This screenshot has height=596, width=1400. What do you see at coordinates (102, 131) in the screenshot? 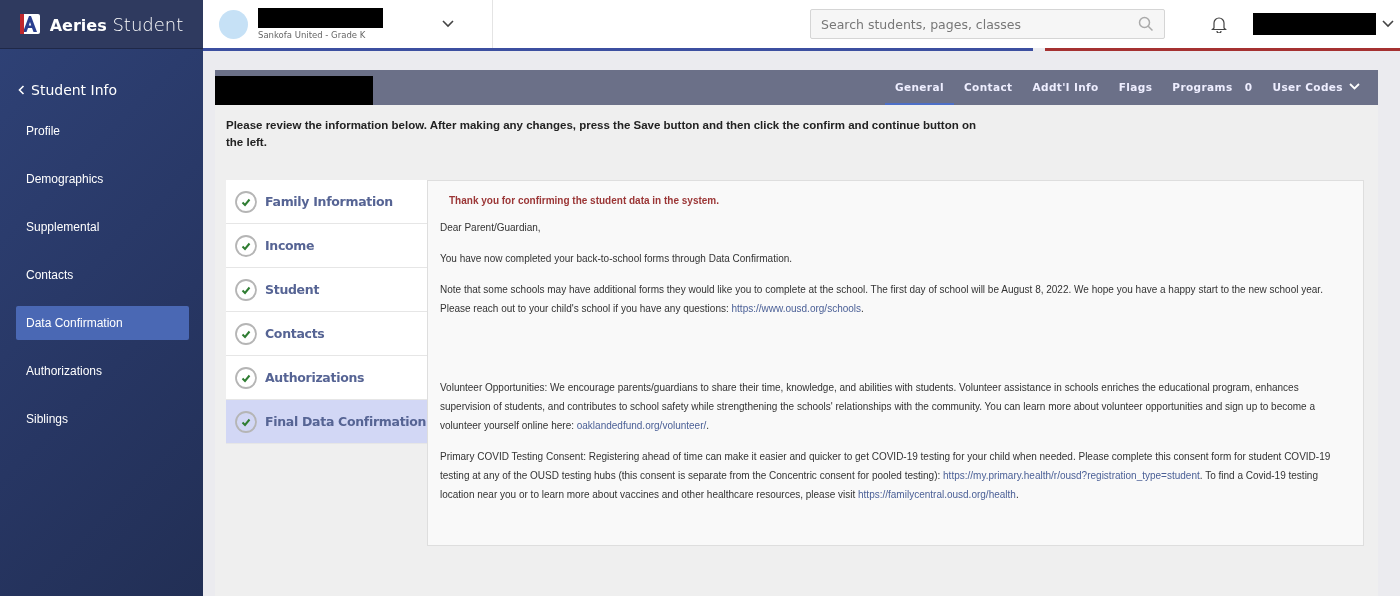
I see `sidebar-item: Profile` at bounding box center [102, 131].